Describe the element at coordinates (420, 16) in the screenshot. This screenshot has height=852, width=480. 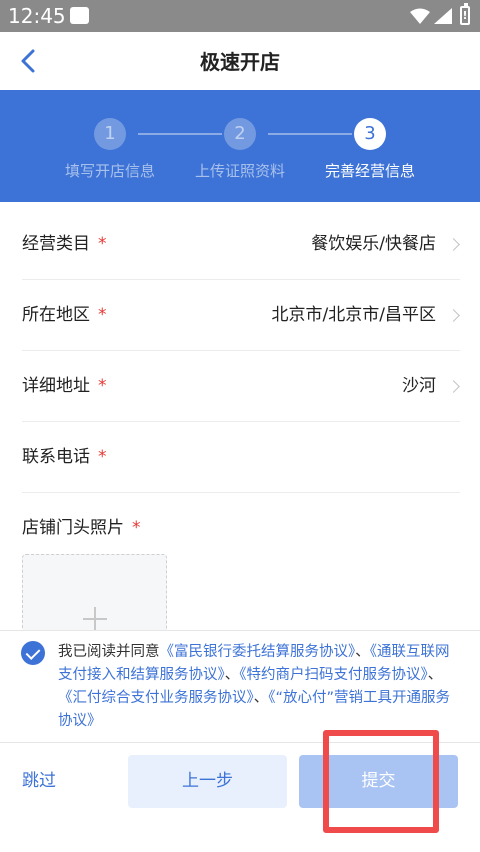
I see `wifi-icon` at that location.